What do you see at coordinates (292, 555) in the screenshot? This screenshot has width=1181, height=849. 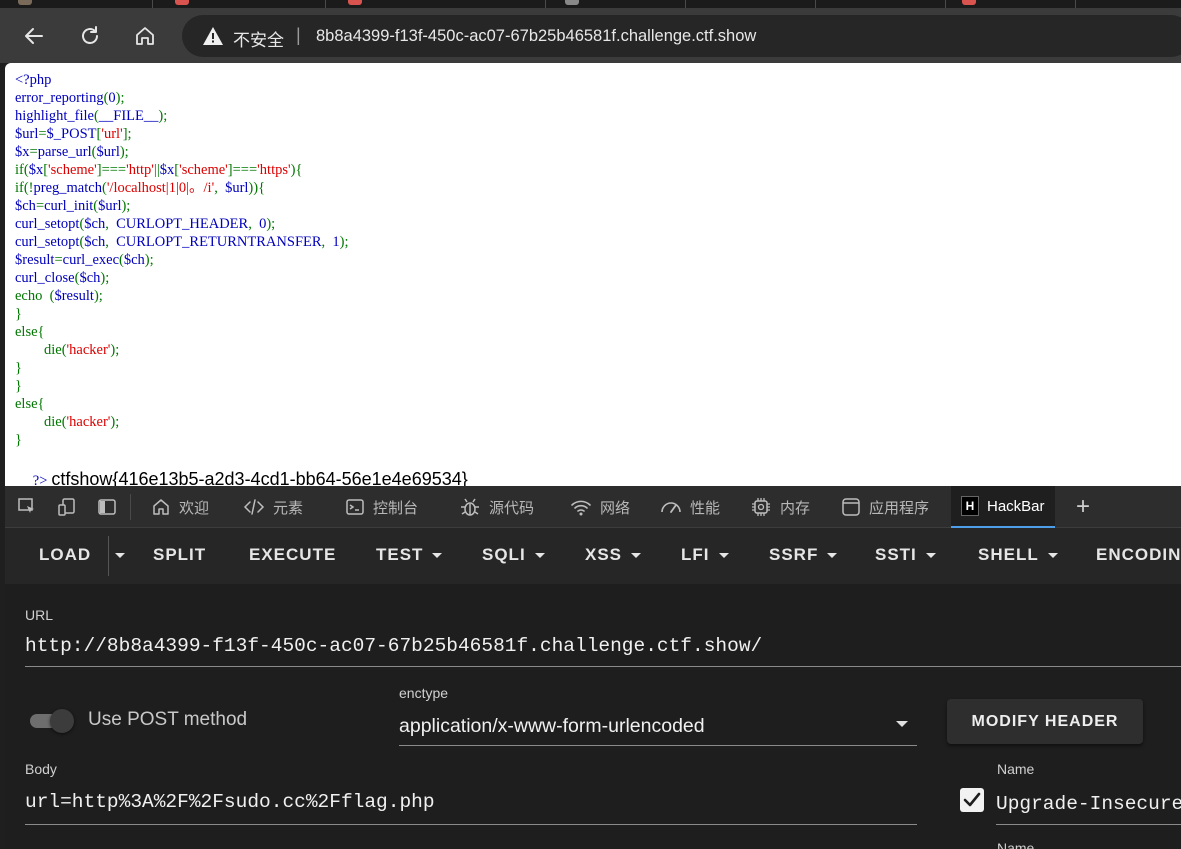 I see `execute-button: EXECUTE` at bounding box center [292, 555].